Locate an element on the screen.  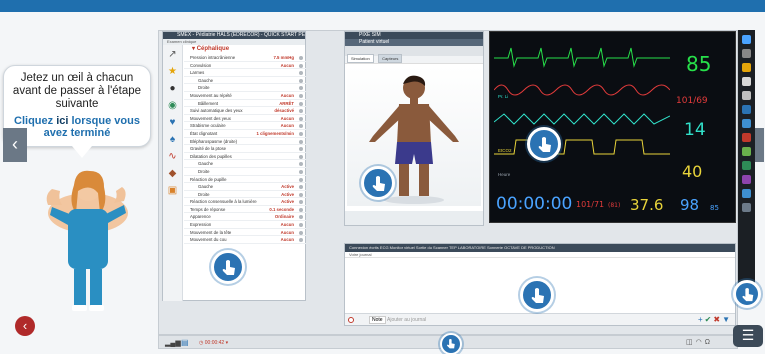
close-icon: ✖ is located at coordinates (717, 319).